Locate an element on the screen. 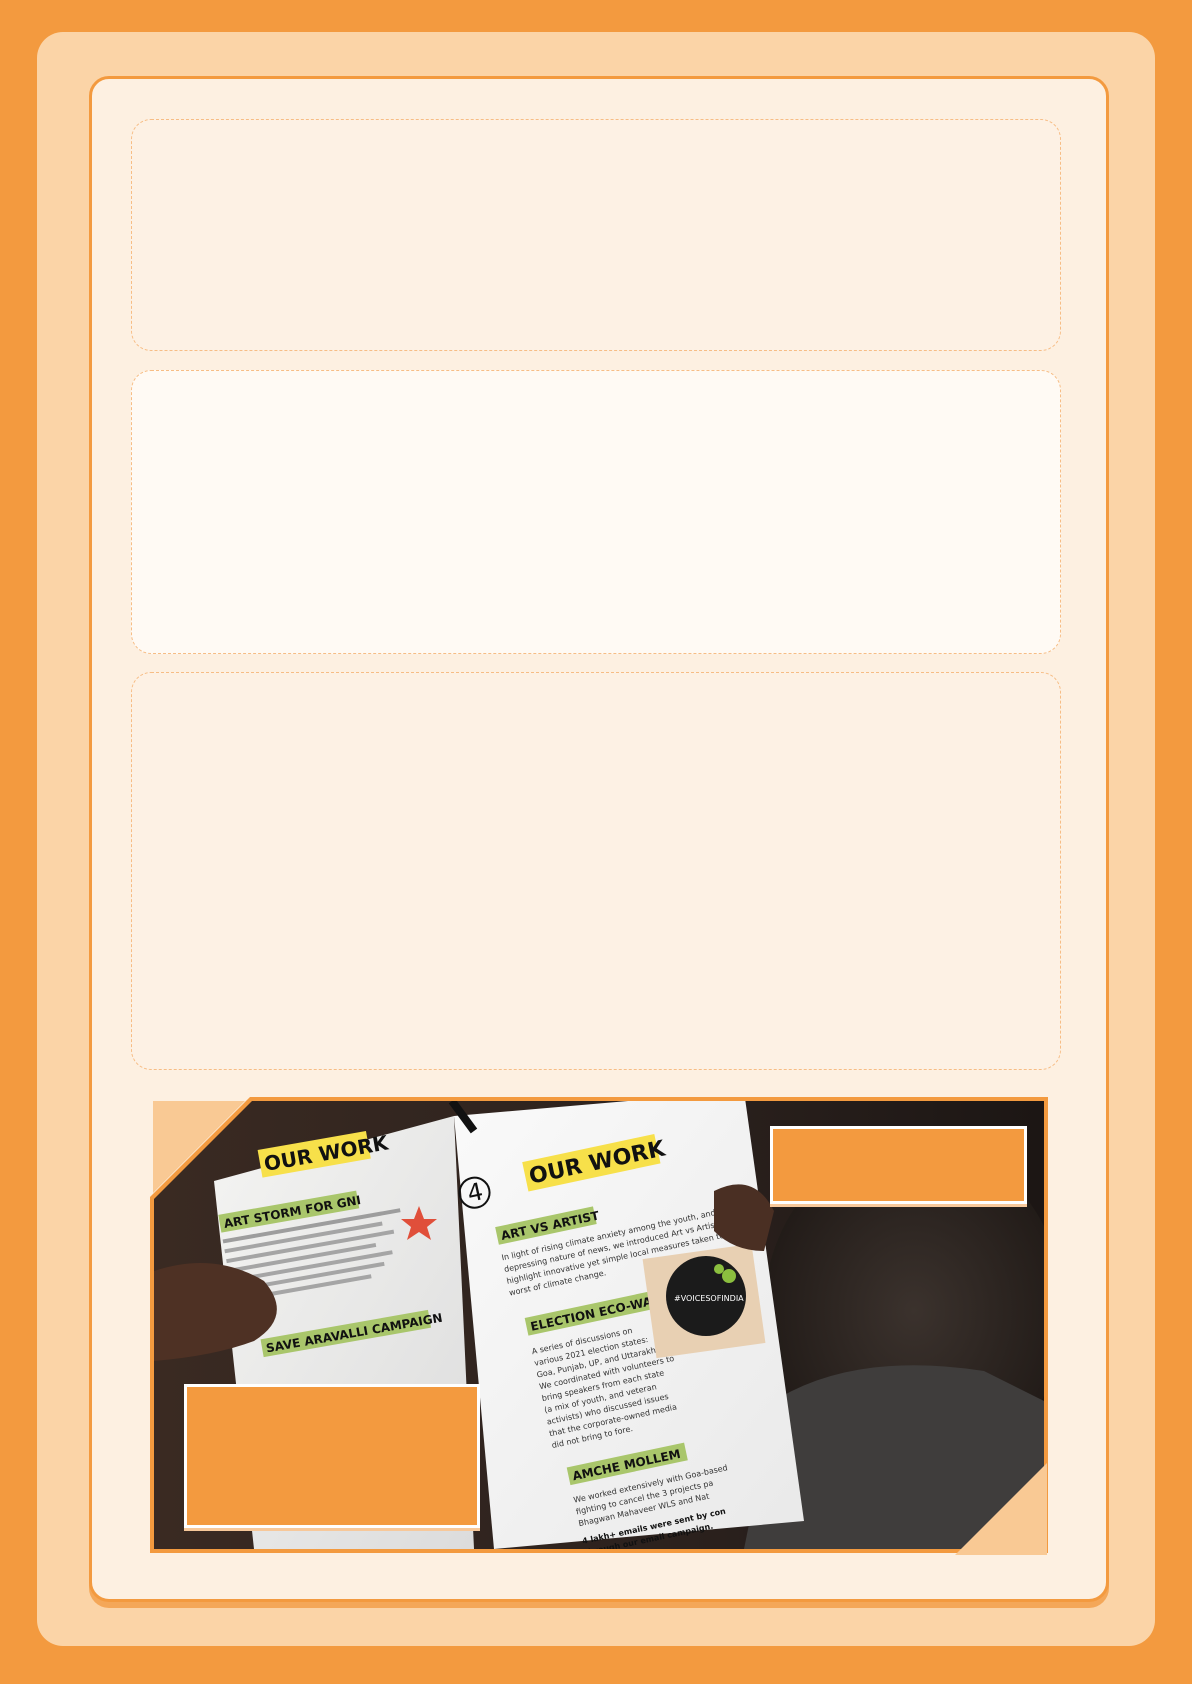 Image resolution: width=1192 pixels, height=1684 pixels. label-box-bottom is located at coordinates (332, 1456).